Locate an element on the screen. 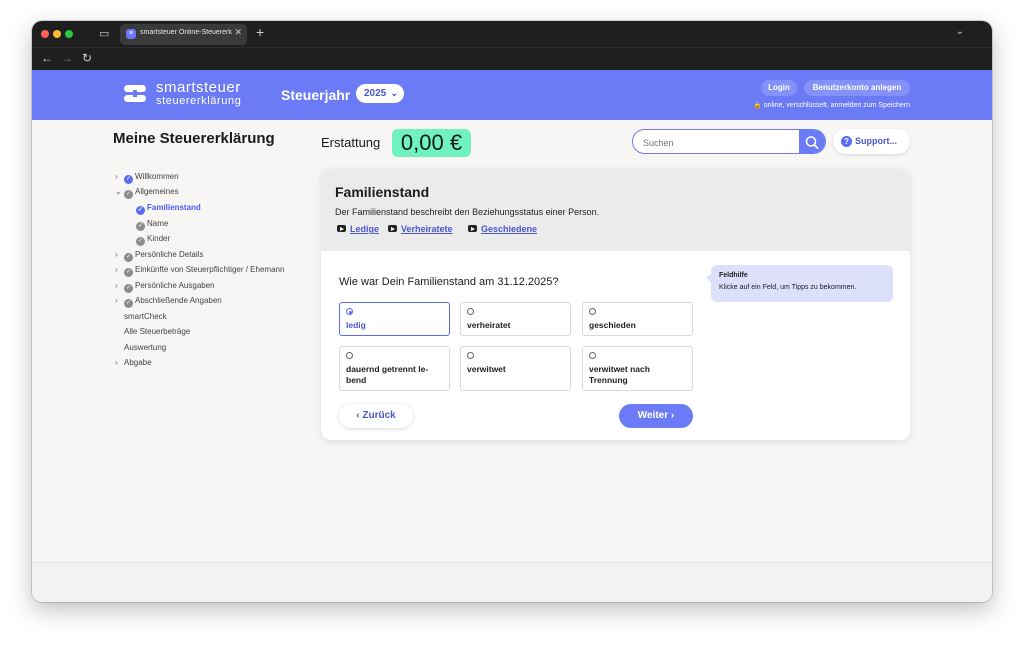  option-label: geschieden is located at coordinates (612, 325).